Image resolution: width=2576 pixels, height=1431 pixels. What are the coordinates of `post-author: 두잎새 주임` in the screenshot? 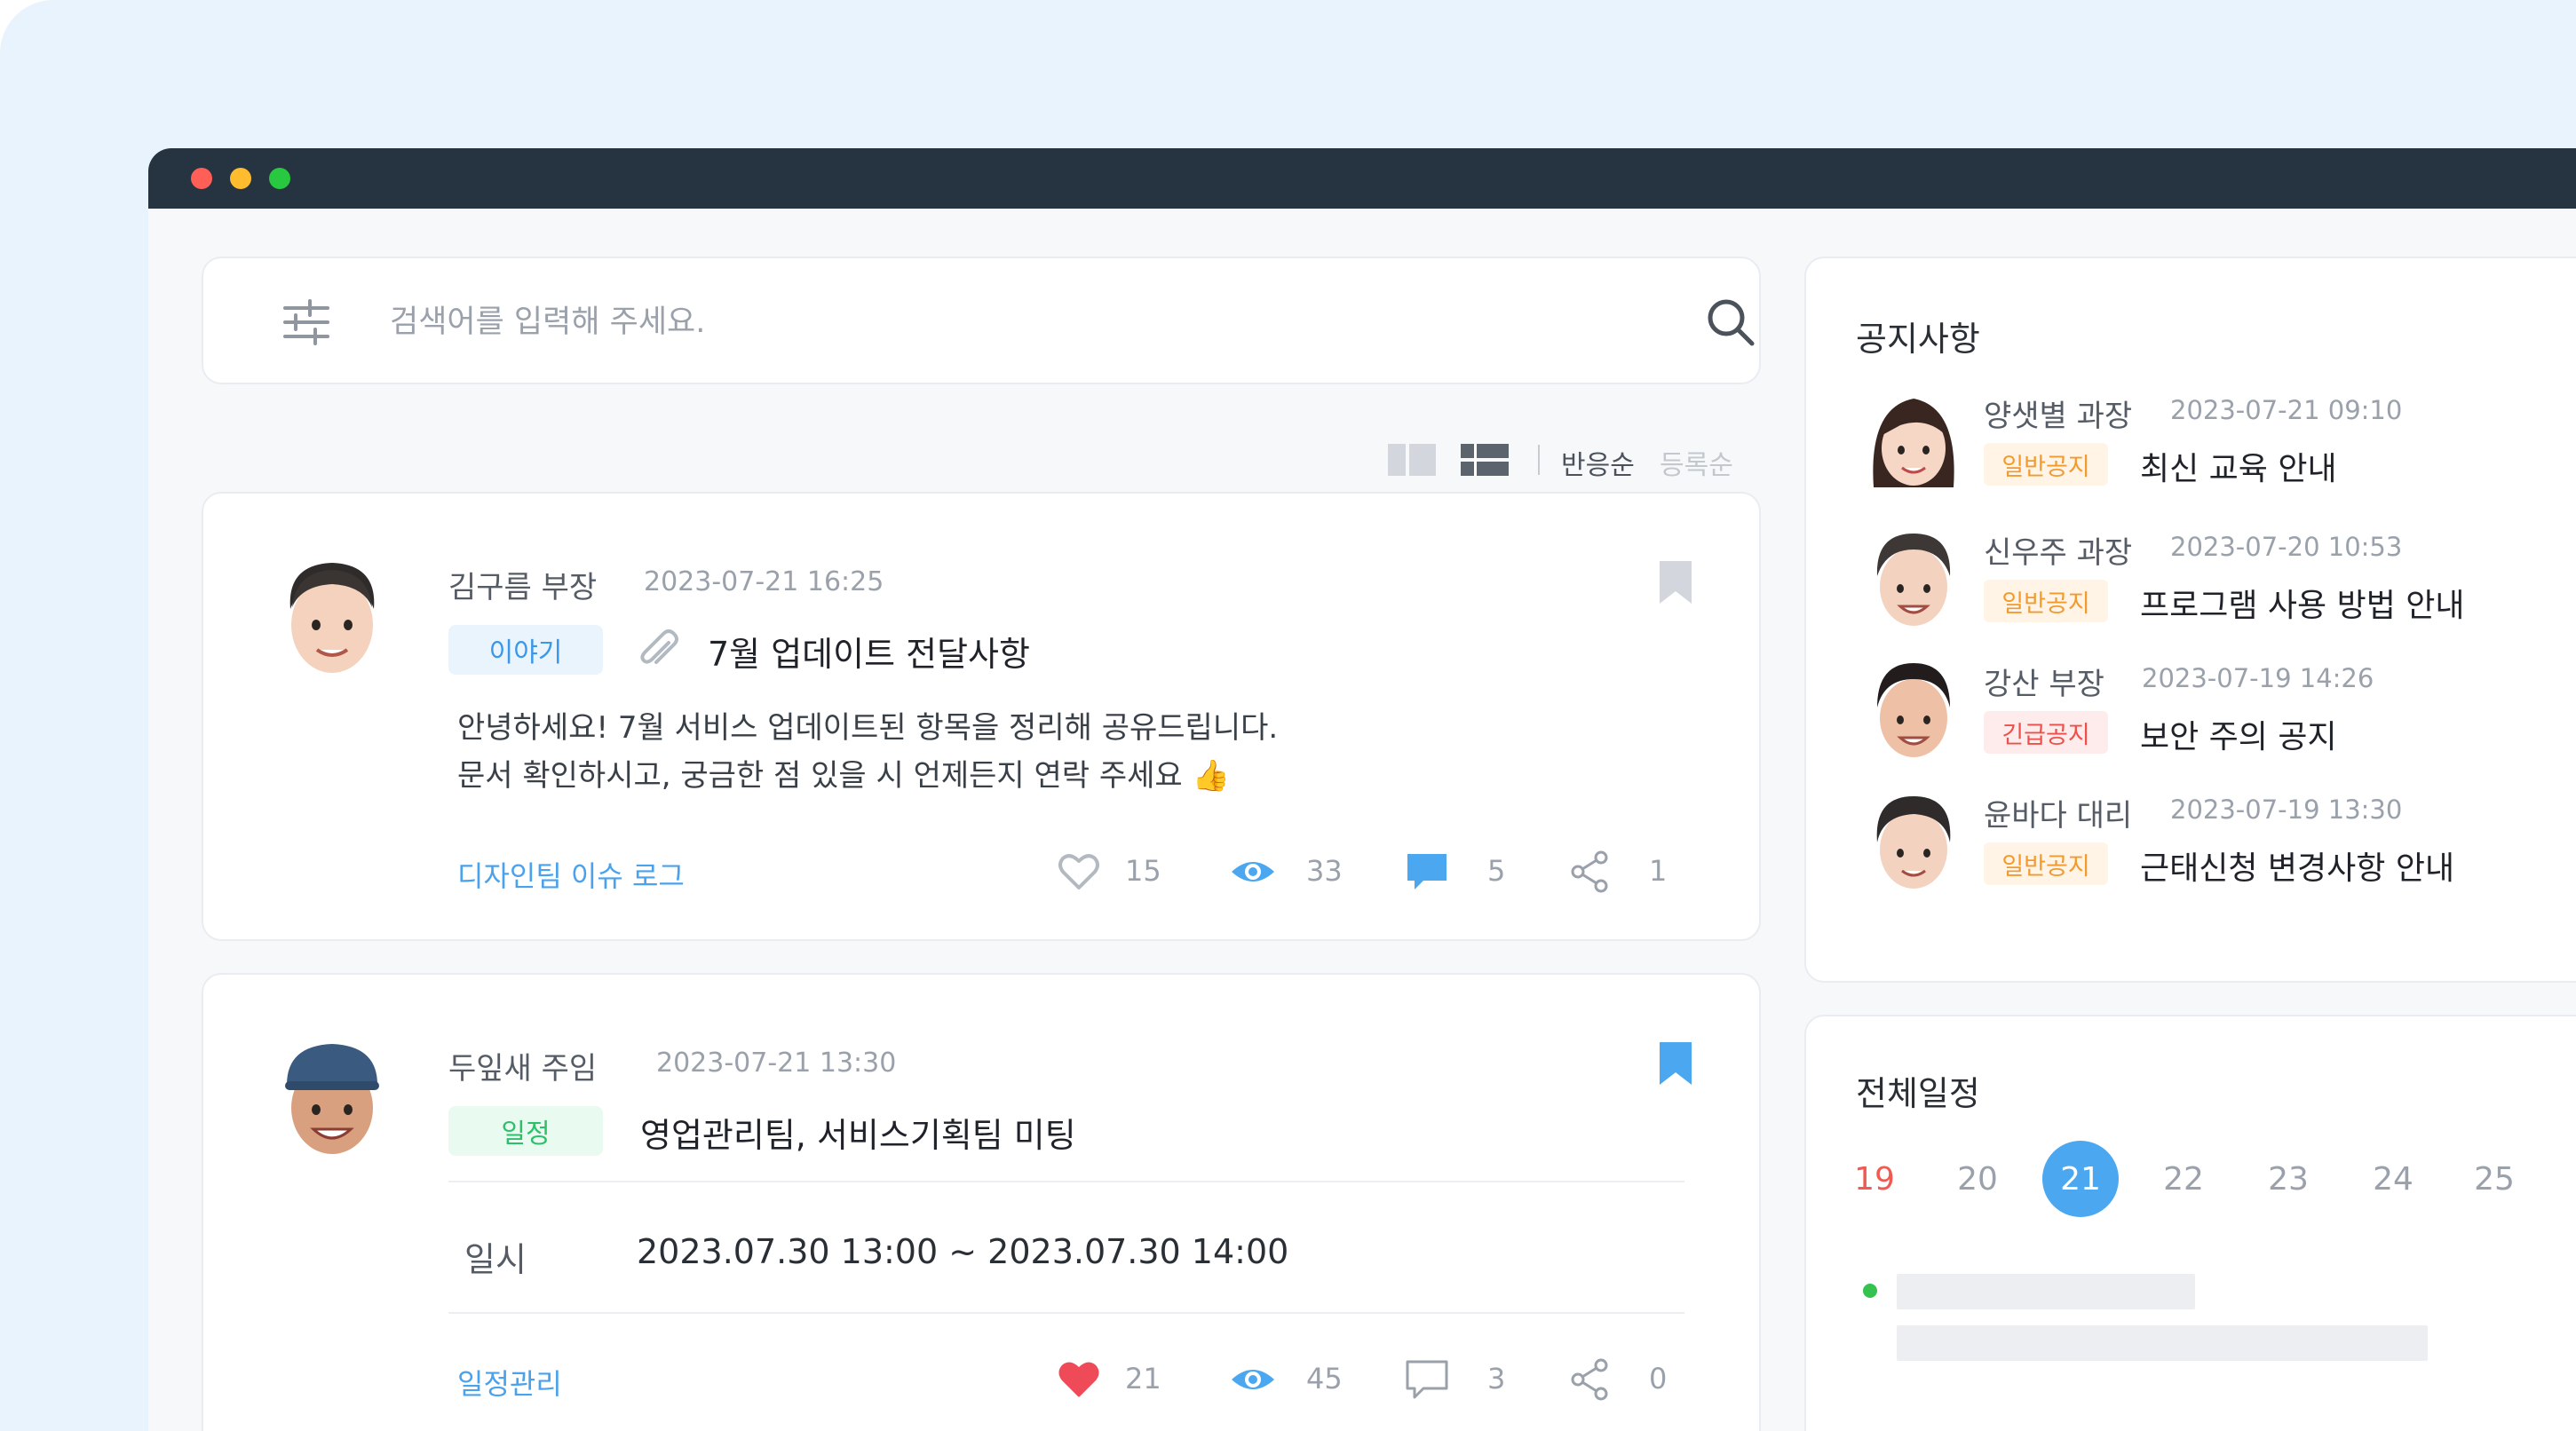 It's located at (523, 1065).